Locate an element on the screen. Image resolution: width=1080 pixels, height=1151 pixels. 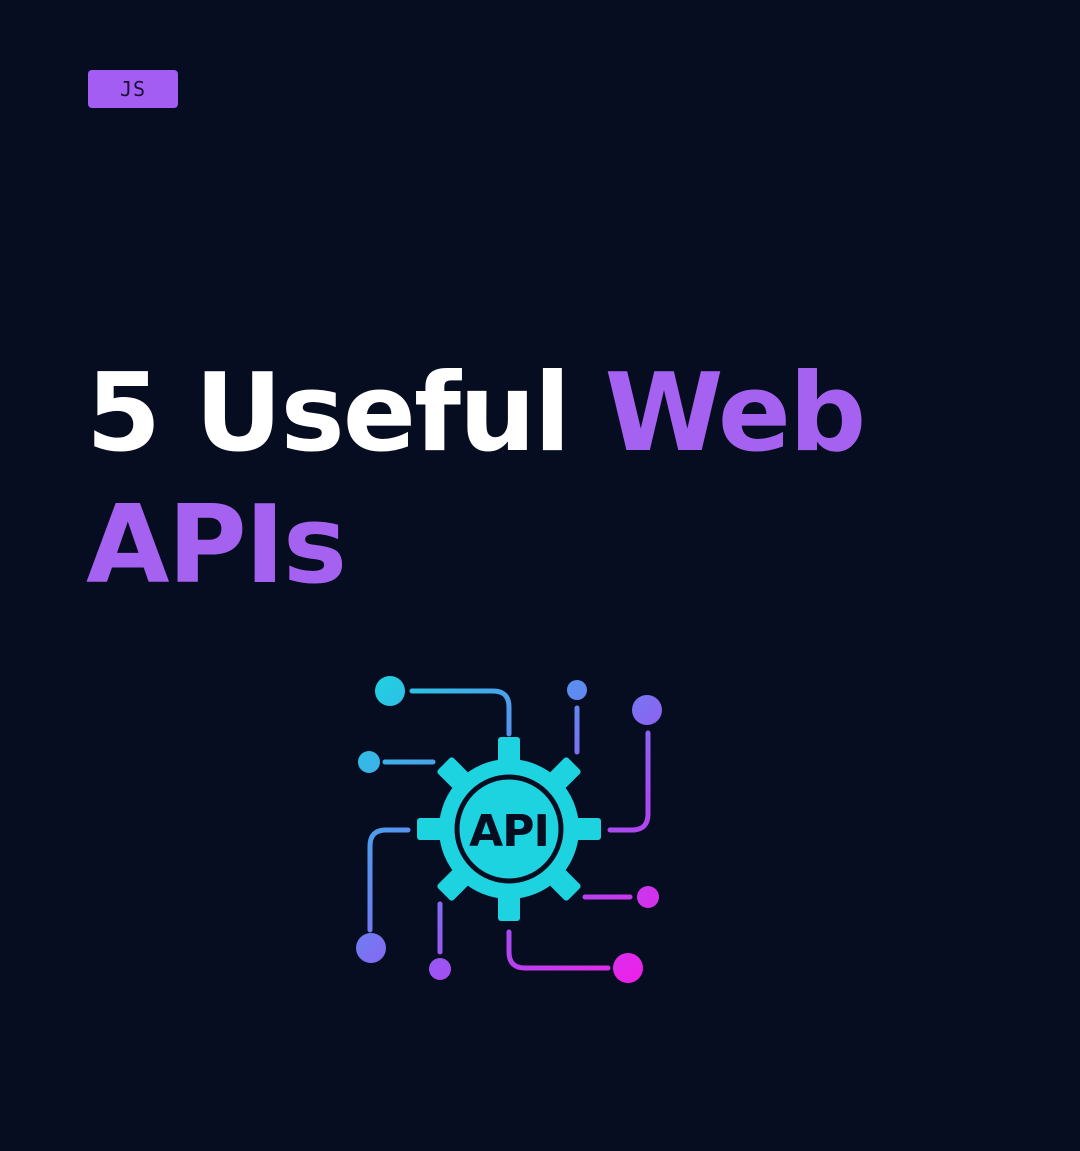
api-icon-label: API is located at coordinates (509, 831).